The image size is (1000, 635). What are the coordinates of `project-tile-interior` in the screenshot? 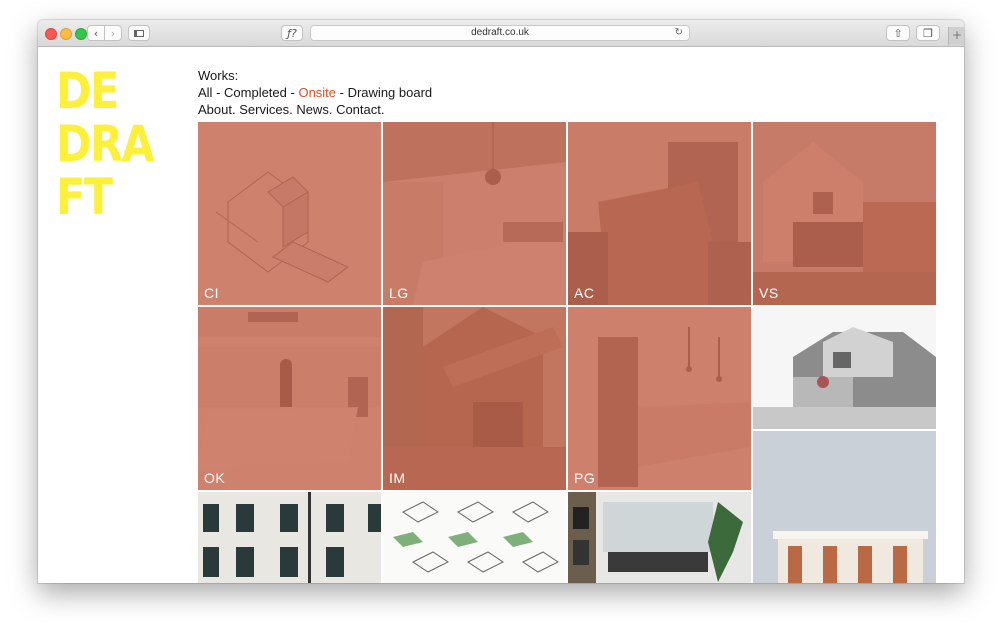 It's located at (659, 537).